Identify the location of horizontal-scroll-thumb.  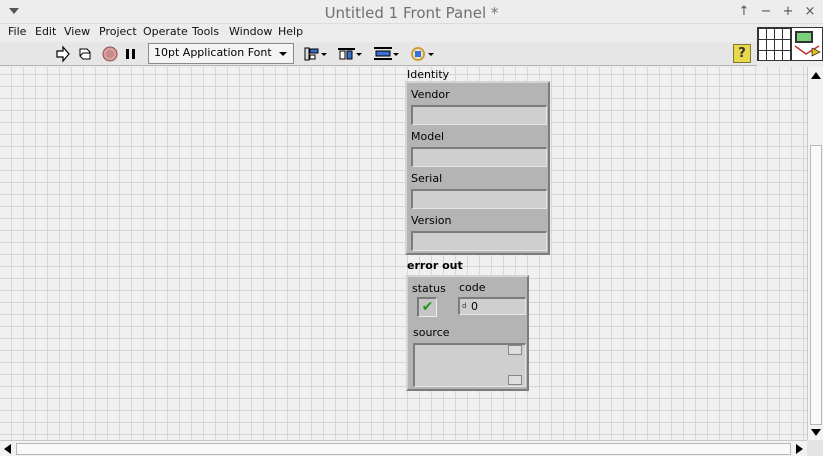
(403, 449).